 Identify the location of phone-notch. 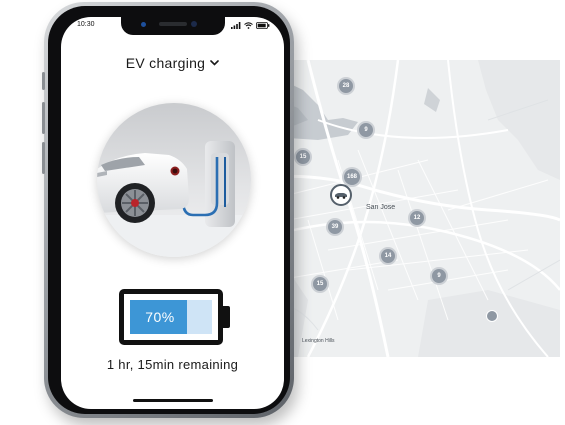
(173, 26).